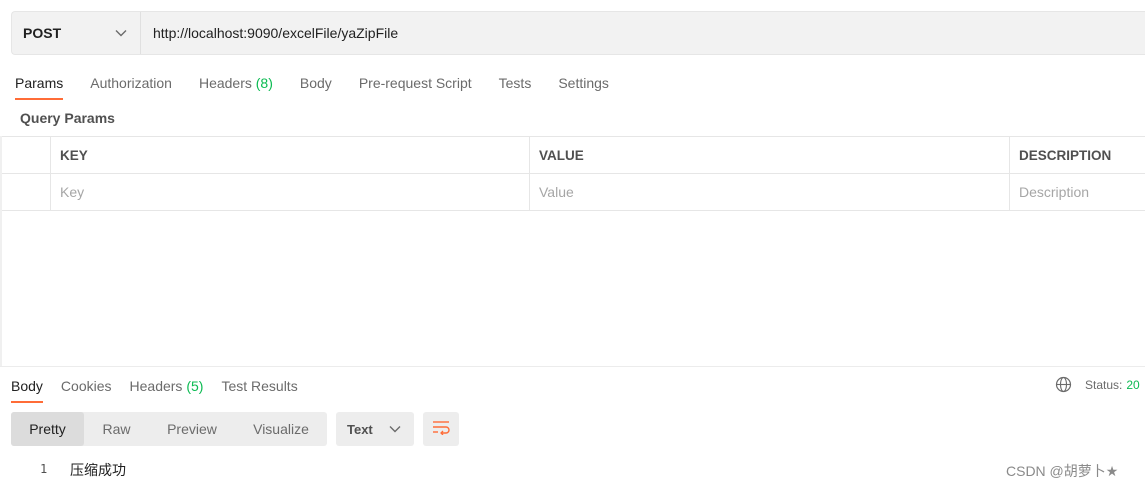 Image resolution: width=1145 pixels, height=487 pixels. I want to click on tab-label: Params, so click(39, 83).